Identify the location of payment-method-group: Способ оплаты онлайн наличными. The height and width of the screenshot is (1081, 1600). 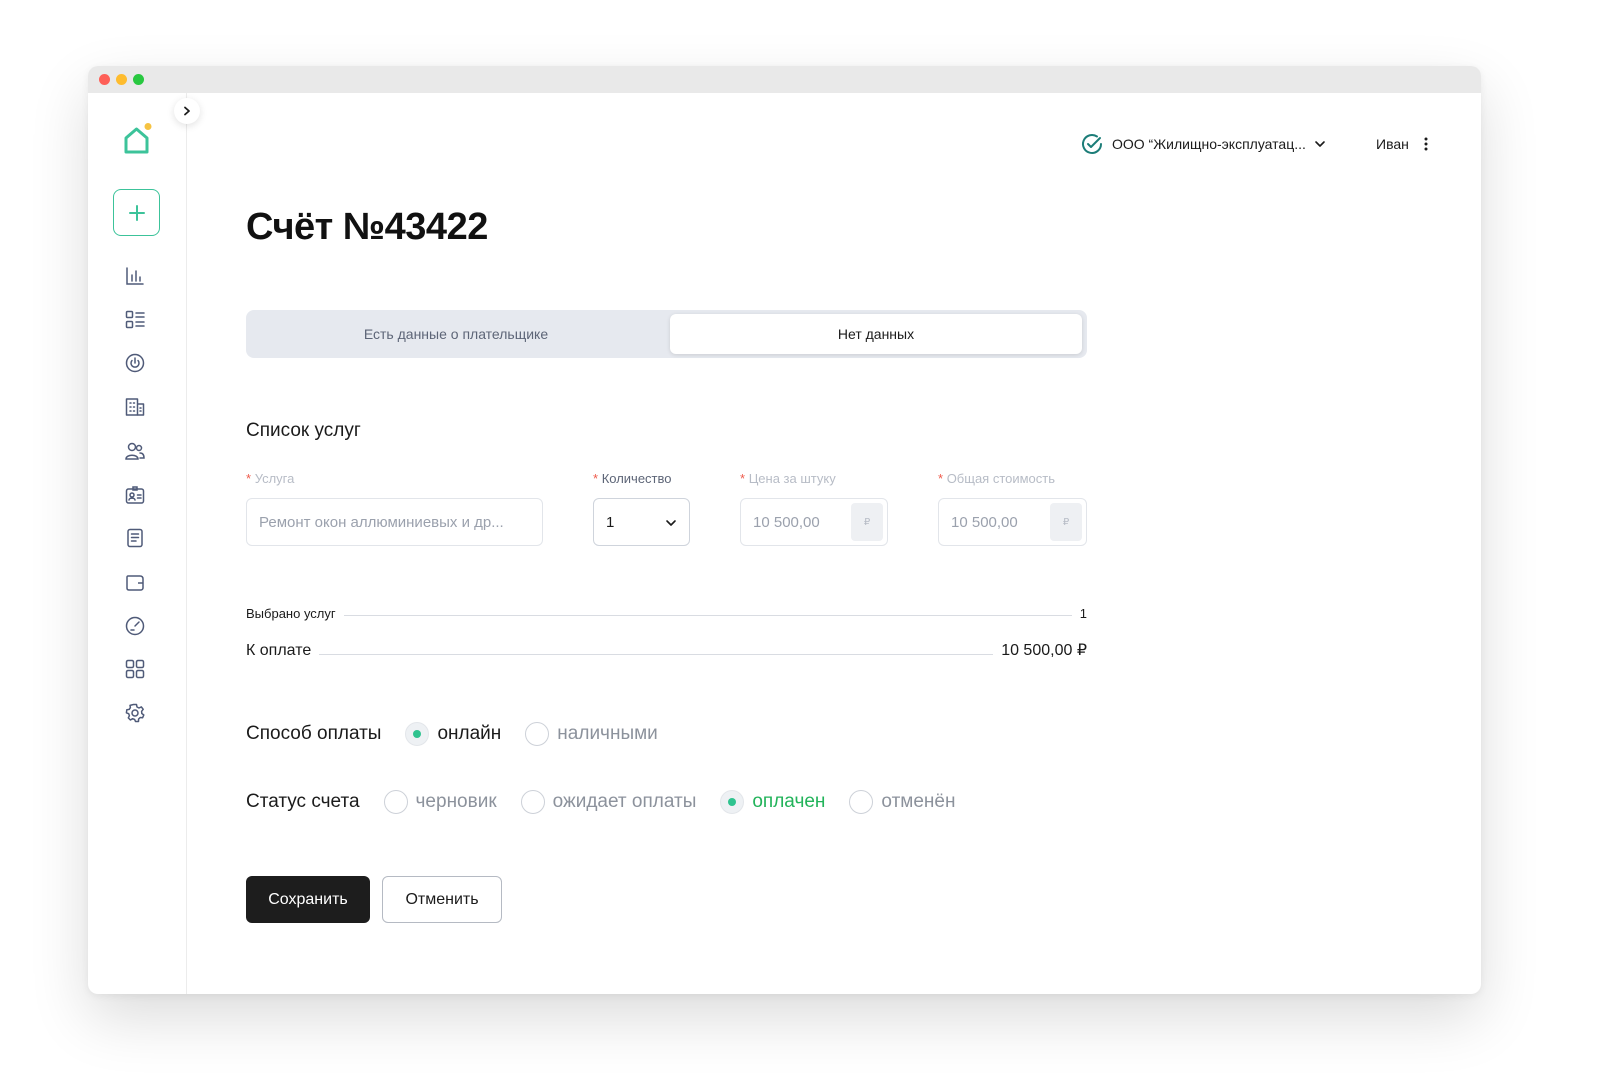
(464, 734).